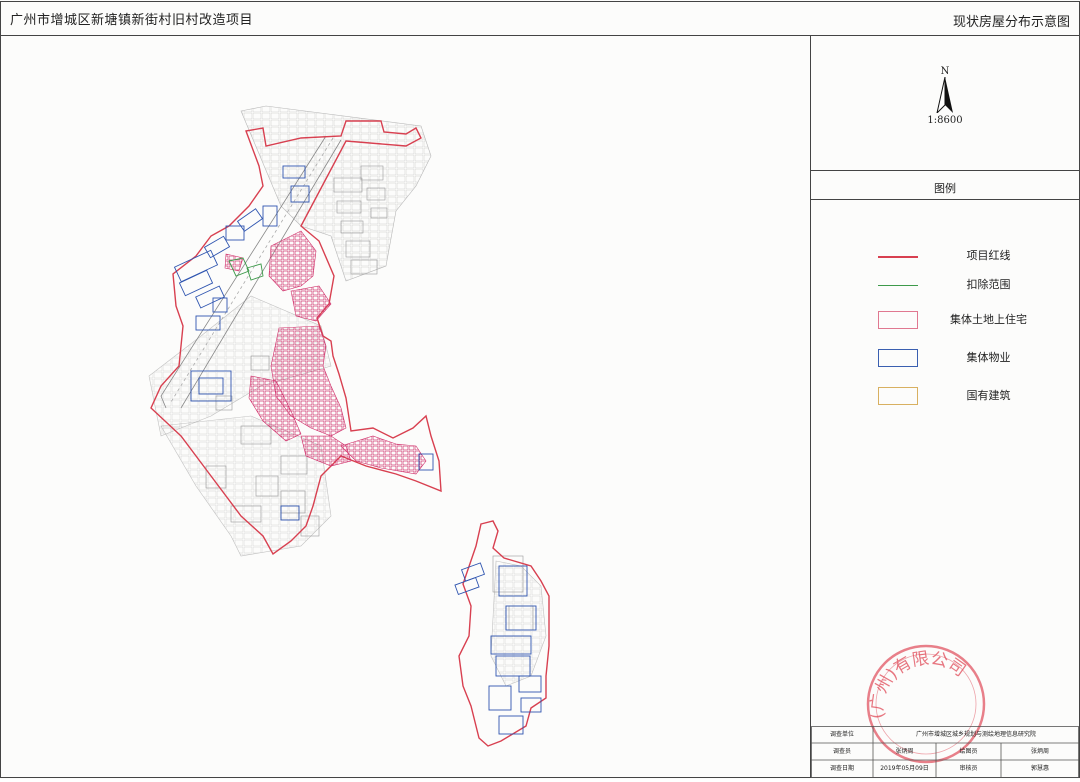 The height and width of the screenshot is (782, 1080). I want to click on green-line-symbol, so click(898, 285).